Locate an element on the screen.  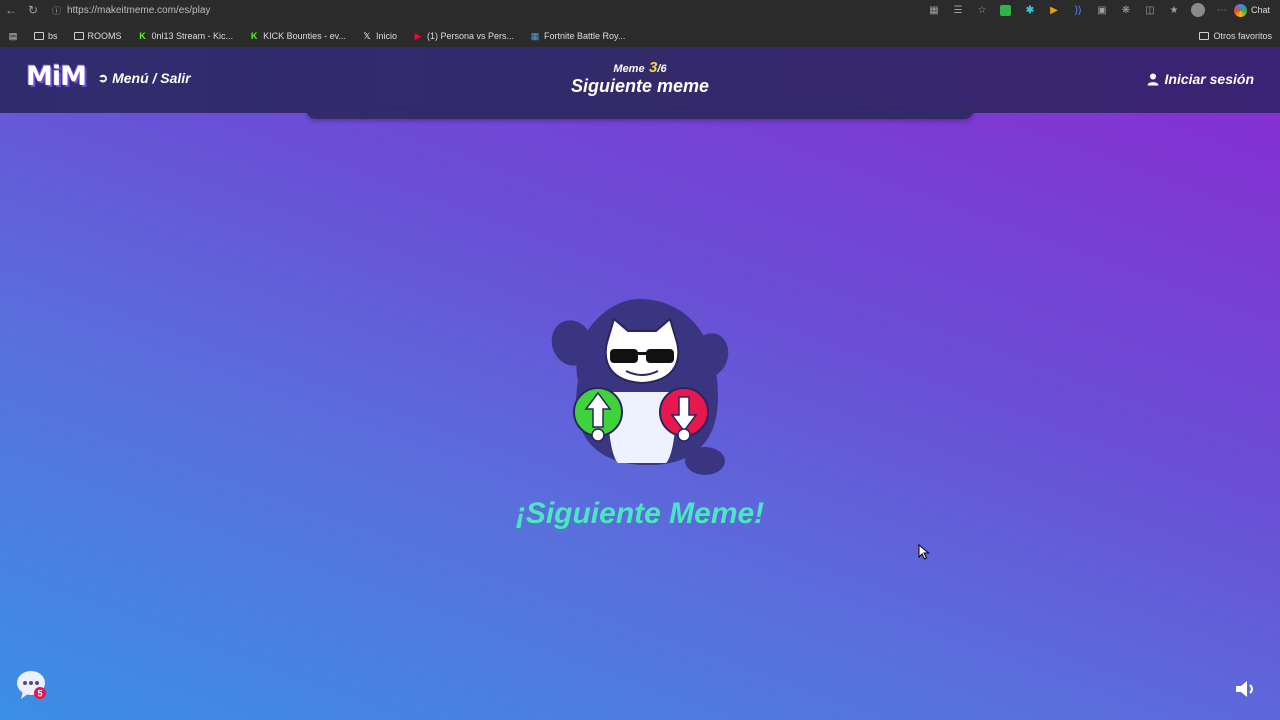
bookmark-item: ROOMS is located at coordinates (98, 36).